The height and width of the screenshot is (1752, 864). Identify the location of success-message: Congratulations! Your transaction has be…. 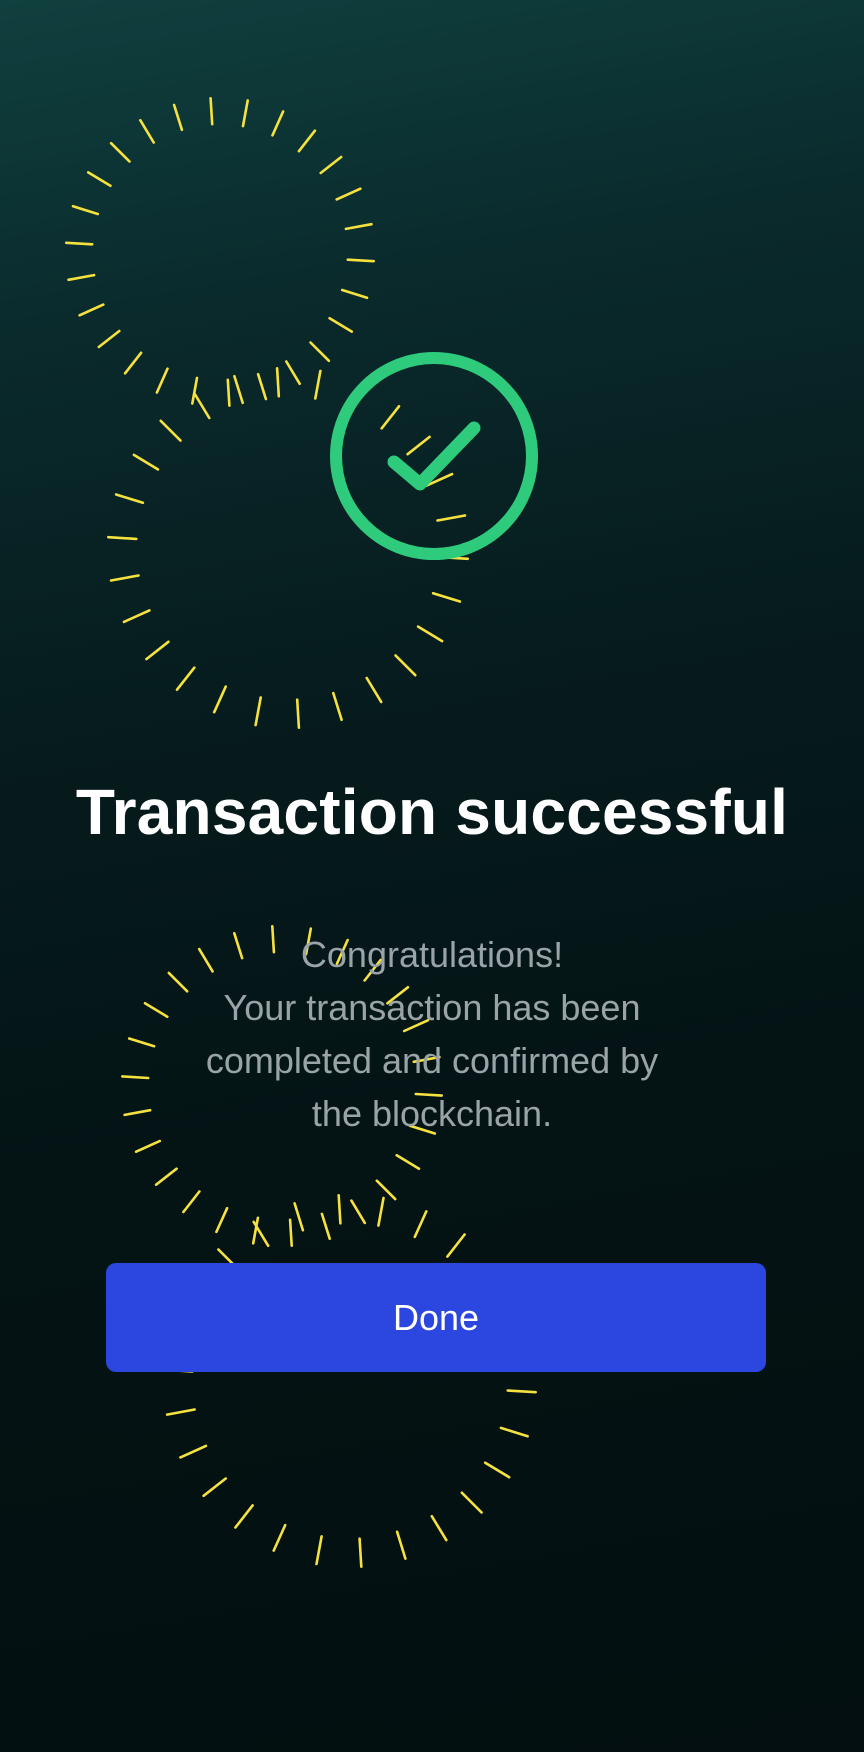
(432, 1034).